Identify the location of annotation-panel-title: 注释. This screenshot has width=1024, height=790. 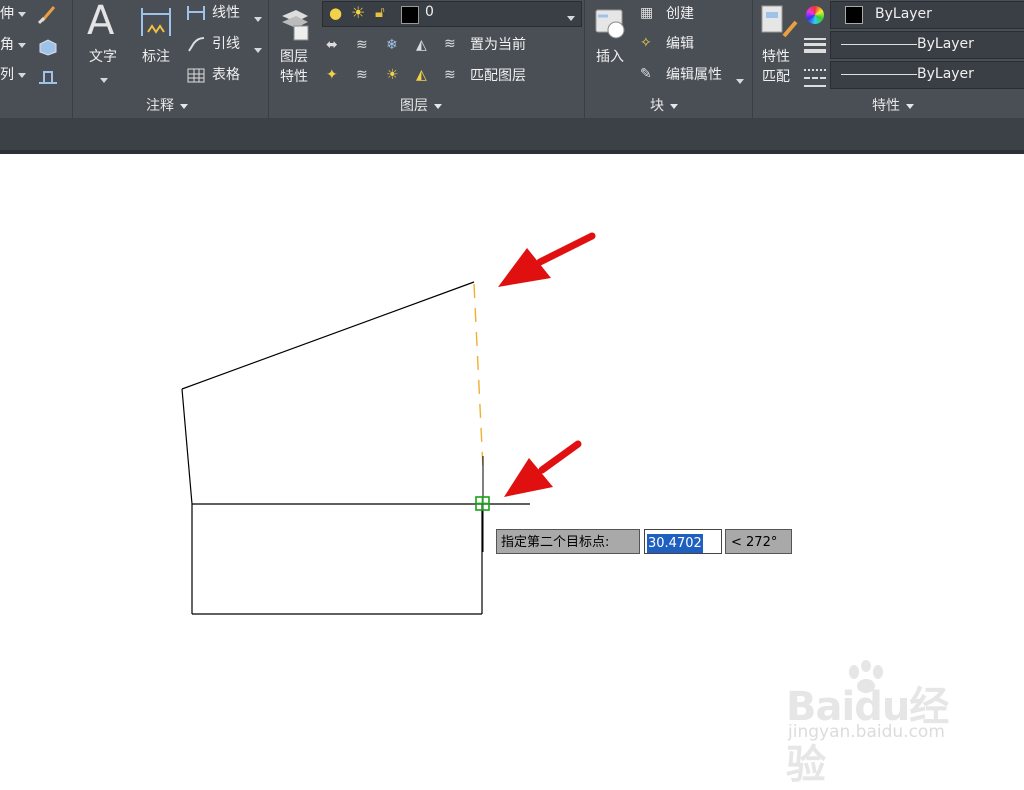
(167, 106).